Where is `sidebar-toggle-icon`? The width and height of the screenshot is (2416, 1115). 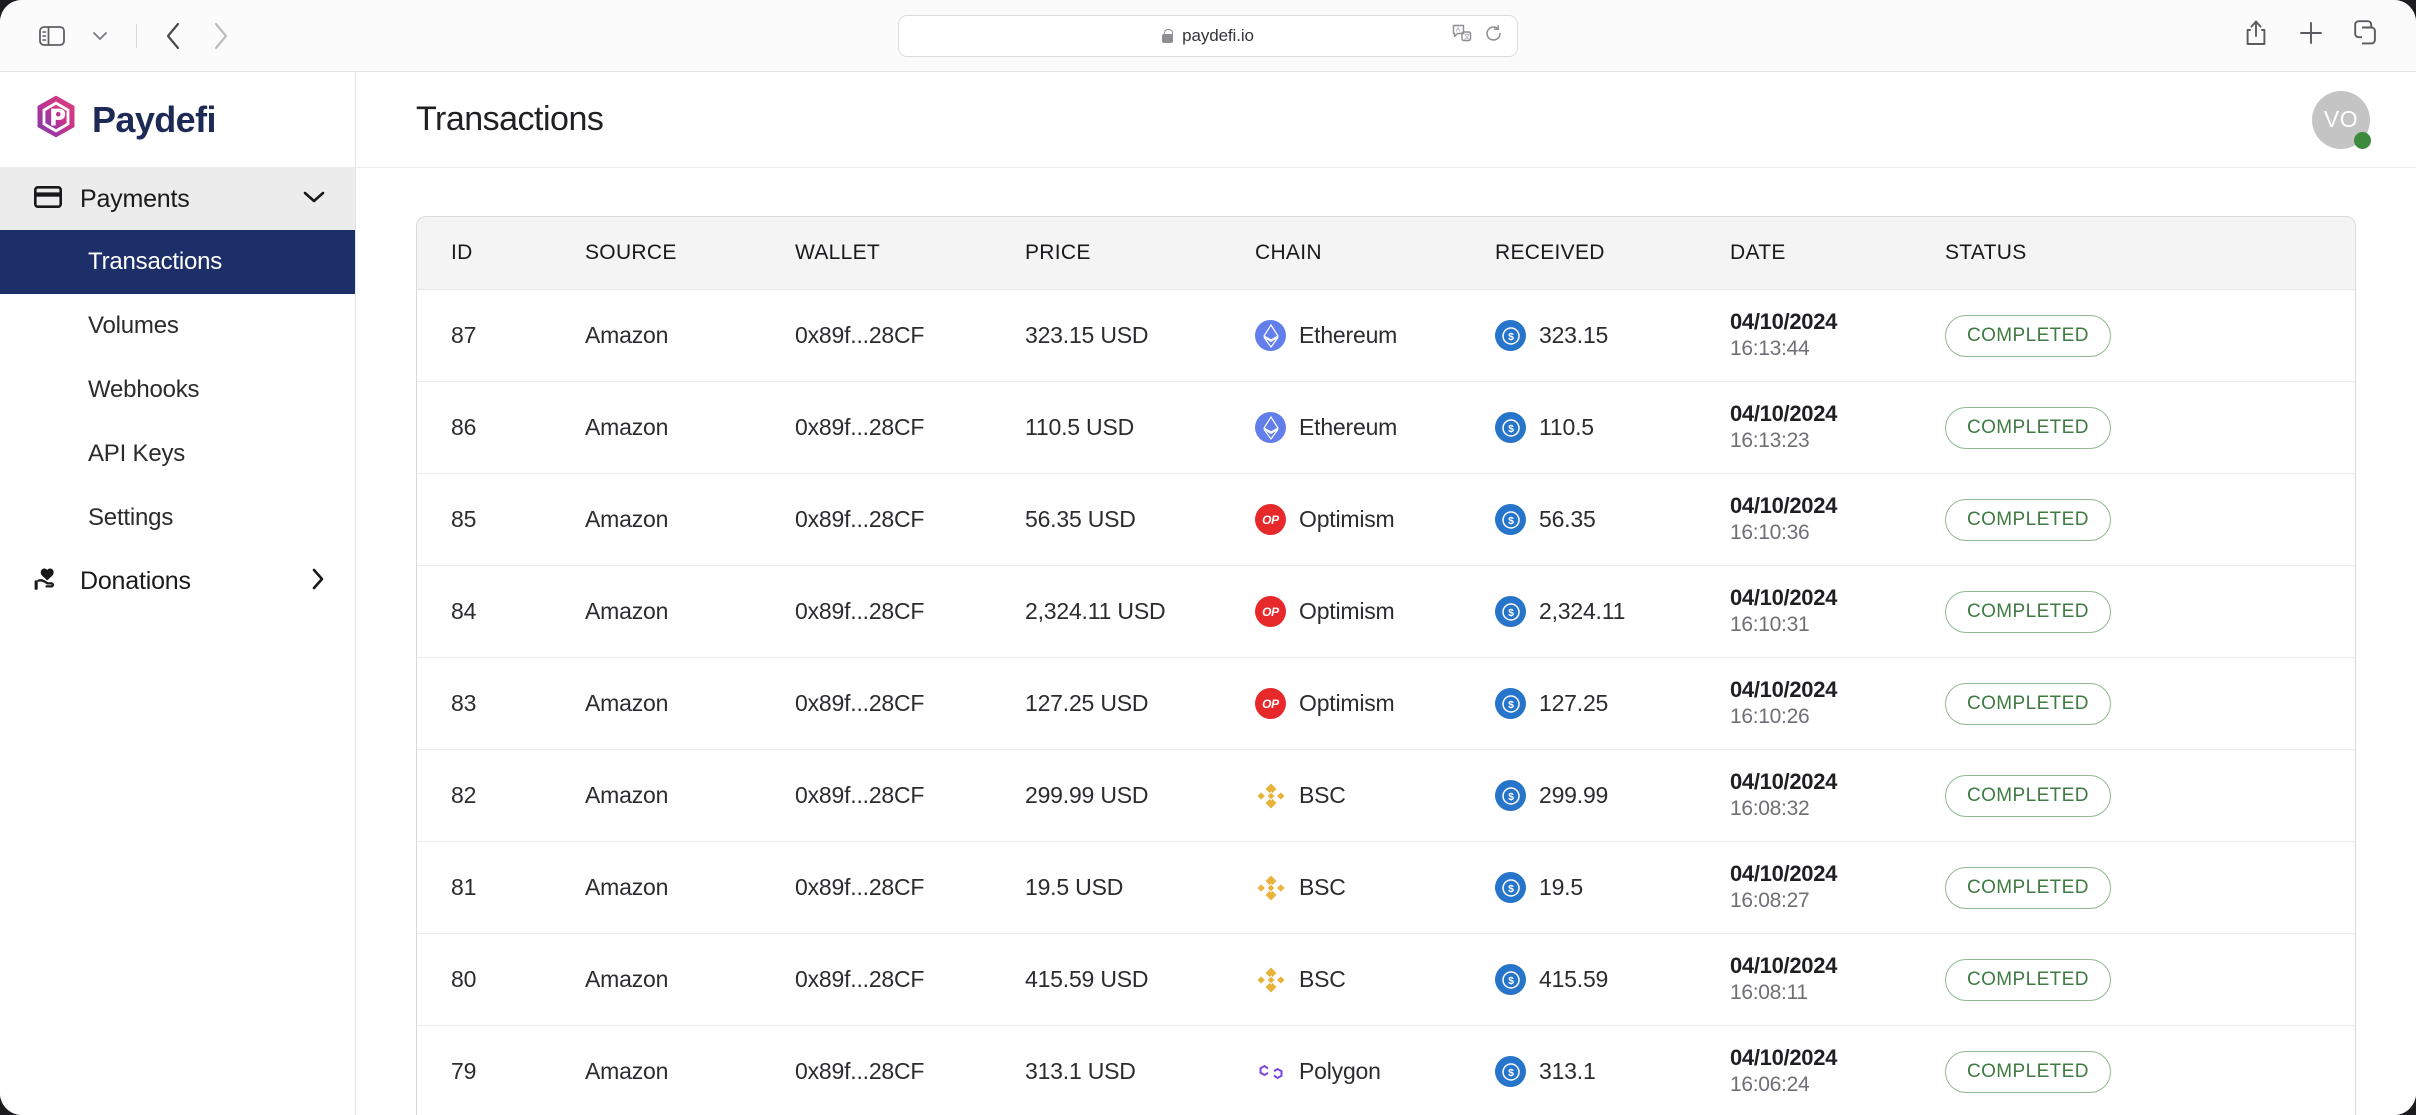 sidebar-toggle-icon is located at coordinates (52, 36).